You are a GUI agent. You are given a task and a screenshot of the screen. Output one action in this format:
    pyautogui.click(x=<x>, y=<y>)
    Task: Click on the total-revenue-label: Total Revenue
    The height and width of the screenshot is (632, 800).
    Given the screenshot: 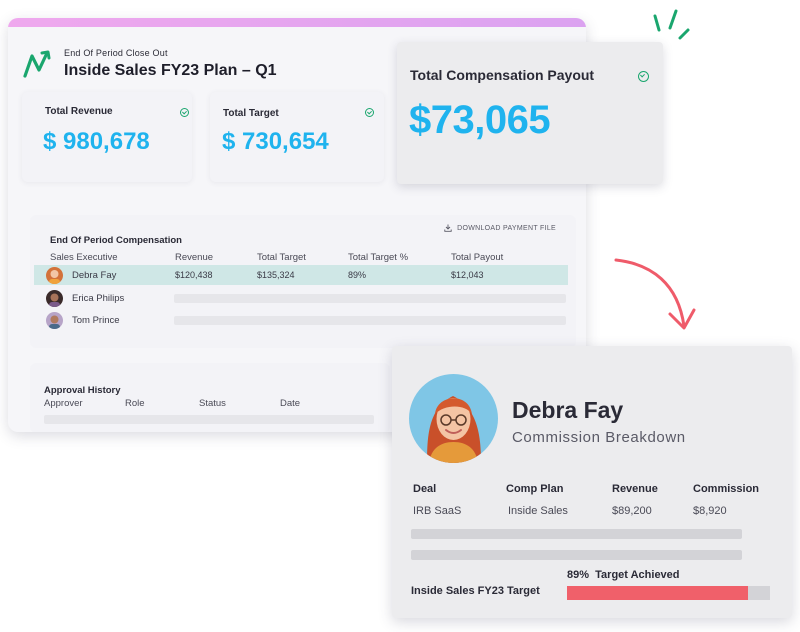 What is the action you would take?
    pyautogui.click(x=79, y=111)
    